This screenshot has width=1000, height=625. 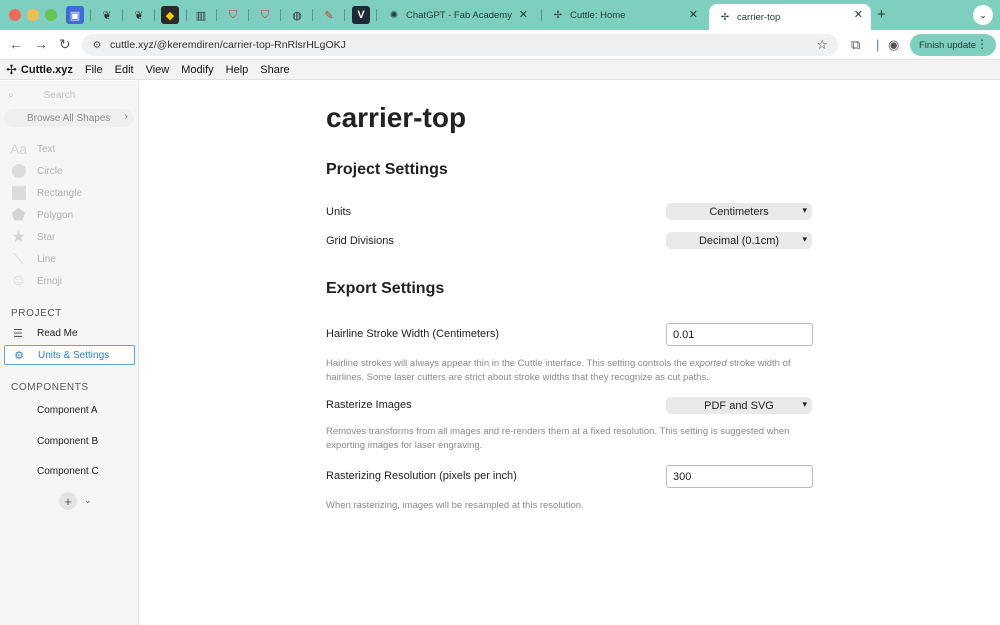 What do you see at coordinates (881, 14) in the screenshot?
I see `new-tab-plus-icon: +` at bounding box center [881, 14].